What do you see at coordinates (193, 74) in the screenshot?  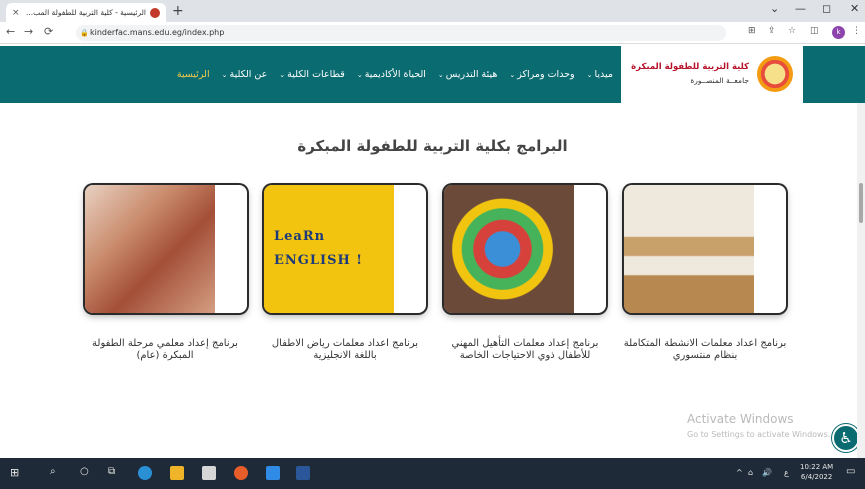 I see `nav-item-home: الرئيسية` at bounding box center [193, 74].